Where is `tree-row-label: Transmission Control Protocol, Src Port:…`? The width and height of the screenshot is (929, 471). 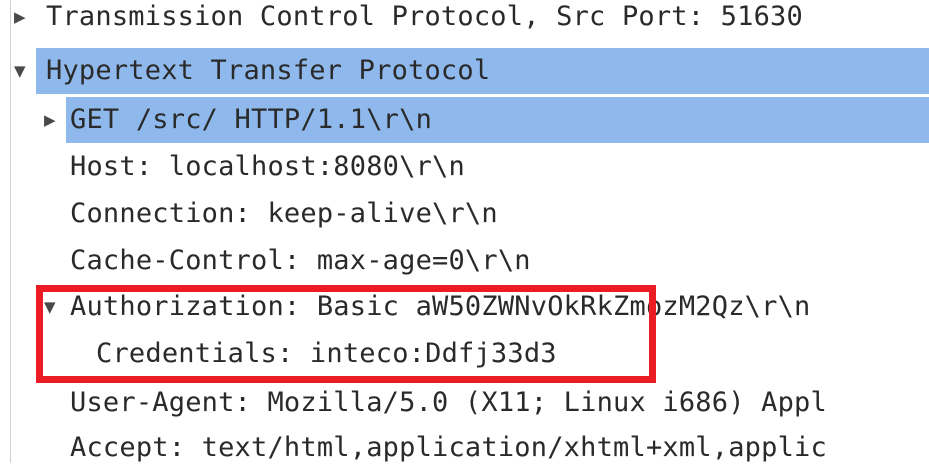
tree-row-label: Transmission Control Protocol, Src Port:… is located at coordinates (424, 16).